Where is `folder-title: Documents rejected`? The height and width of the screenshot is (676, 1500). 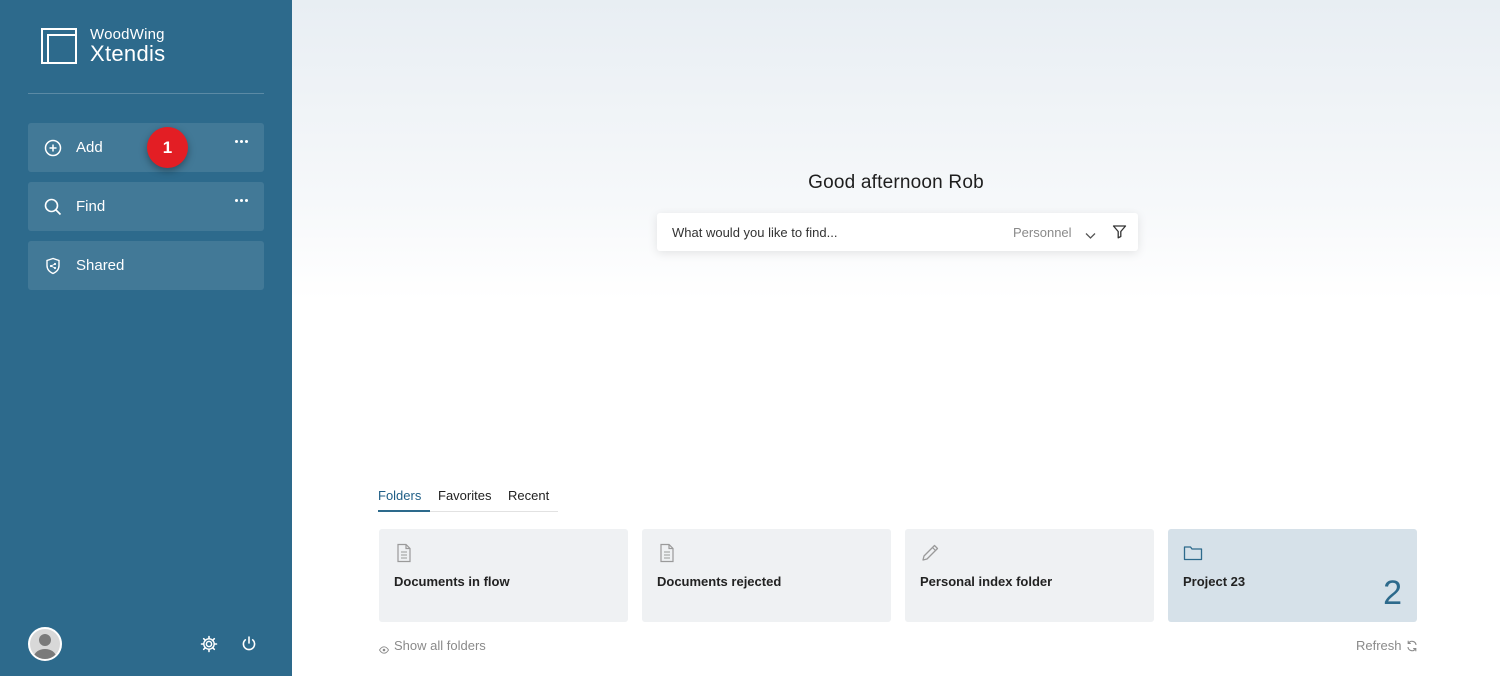
folder-title: Documents rejected is located at coordinates (719, 581).